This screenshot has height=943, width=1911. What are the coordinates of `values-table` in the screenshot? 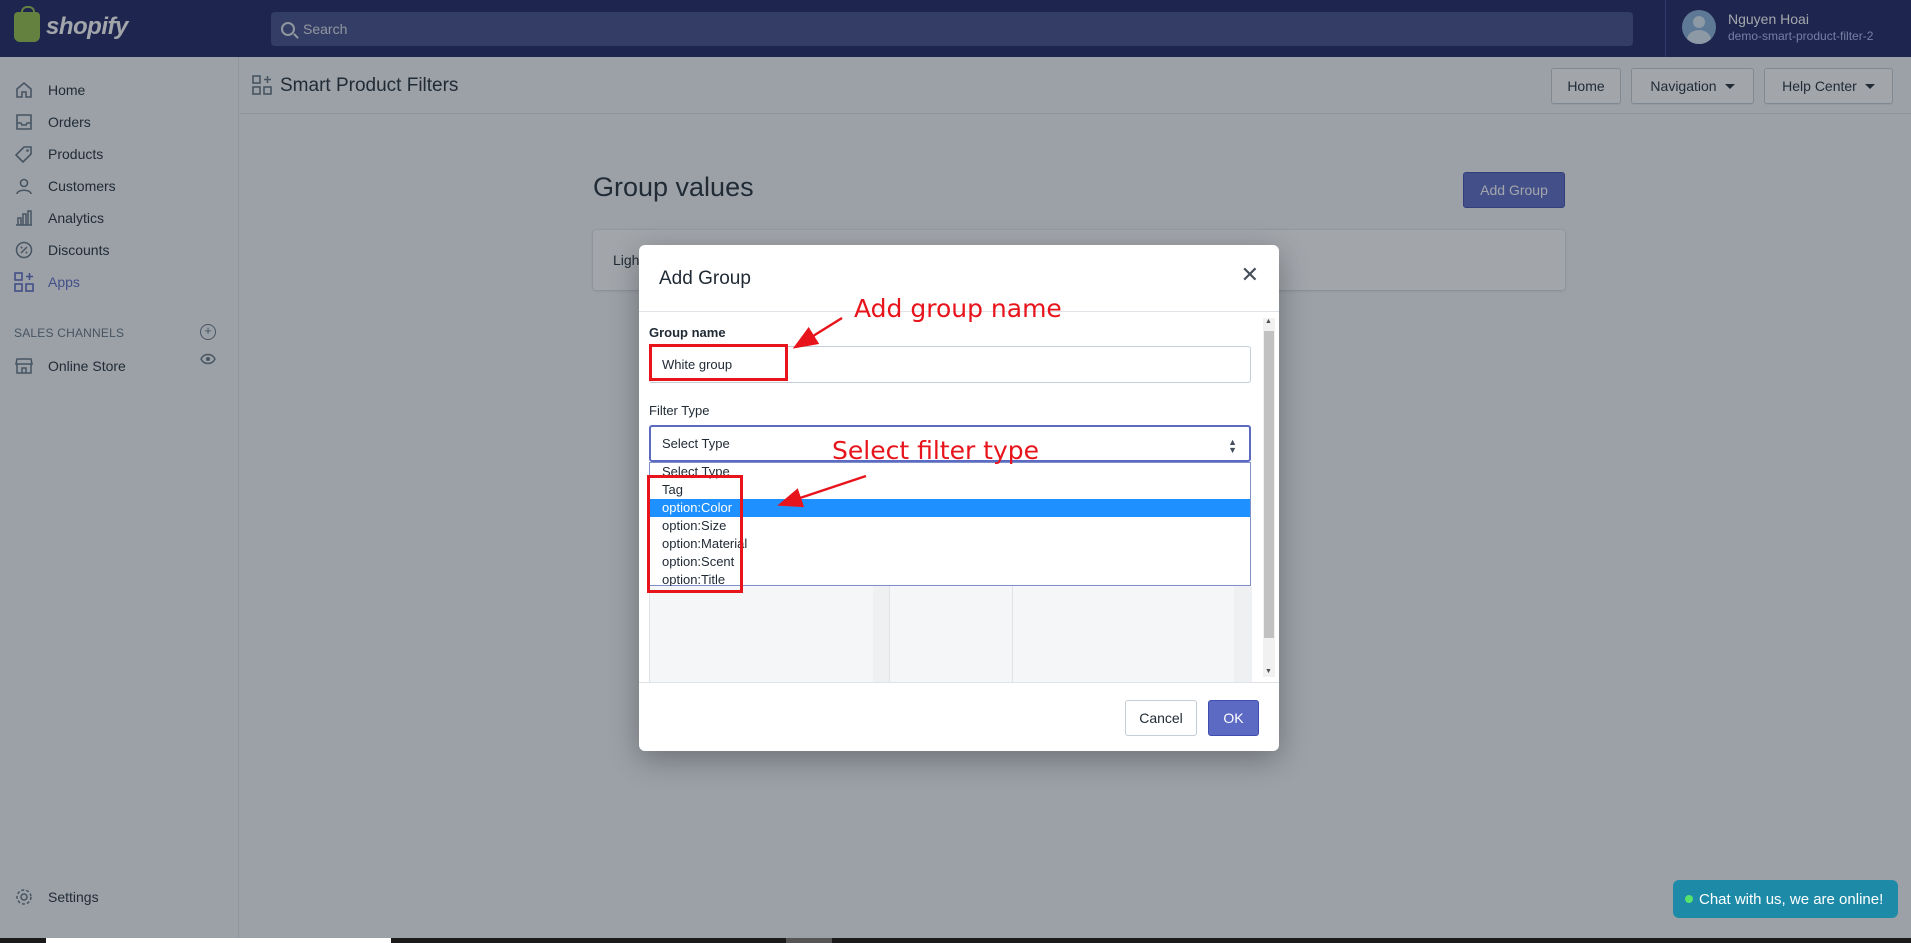 It's located at (950, 634).